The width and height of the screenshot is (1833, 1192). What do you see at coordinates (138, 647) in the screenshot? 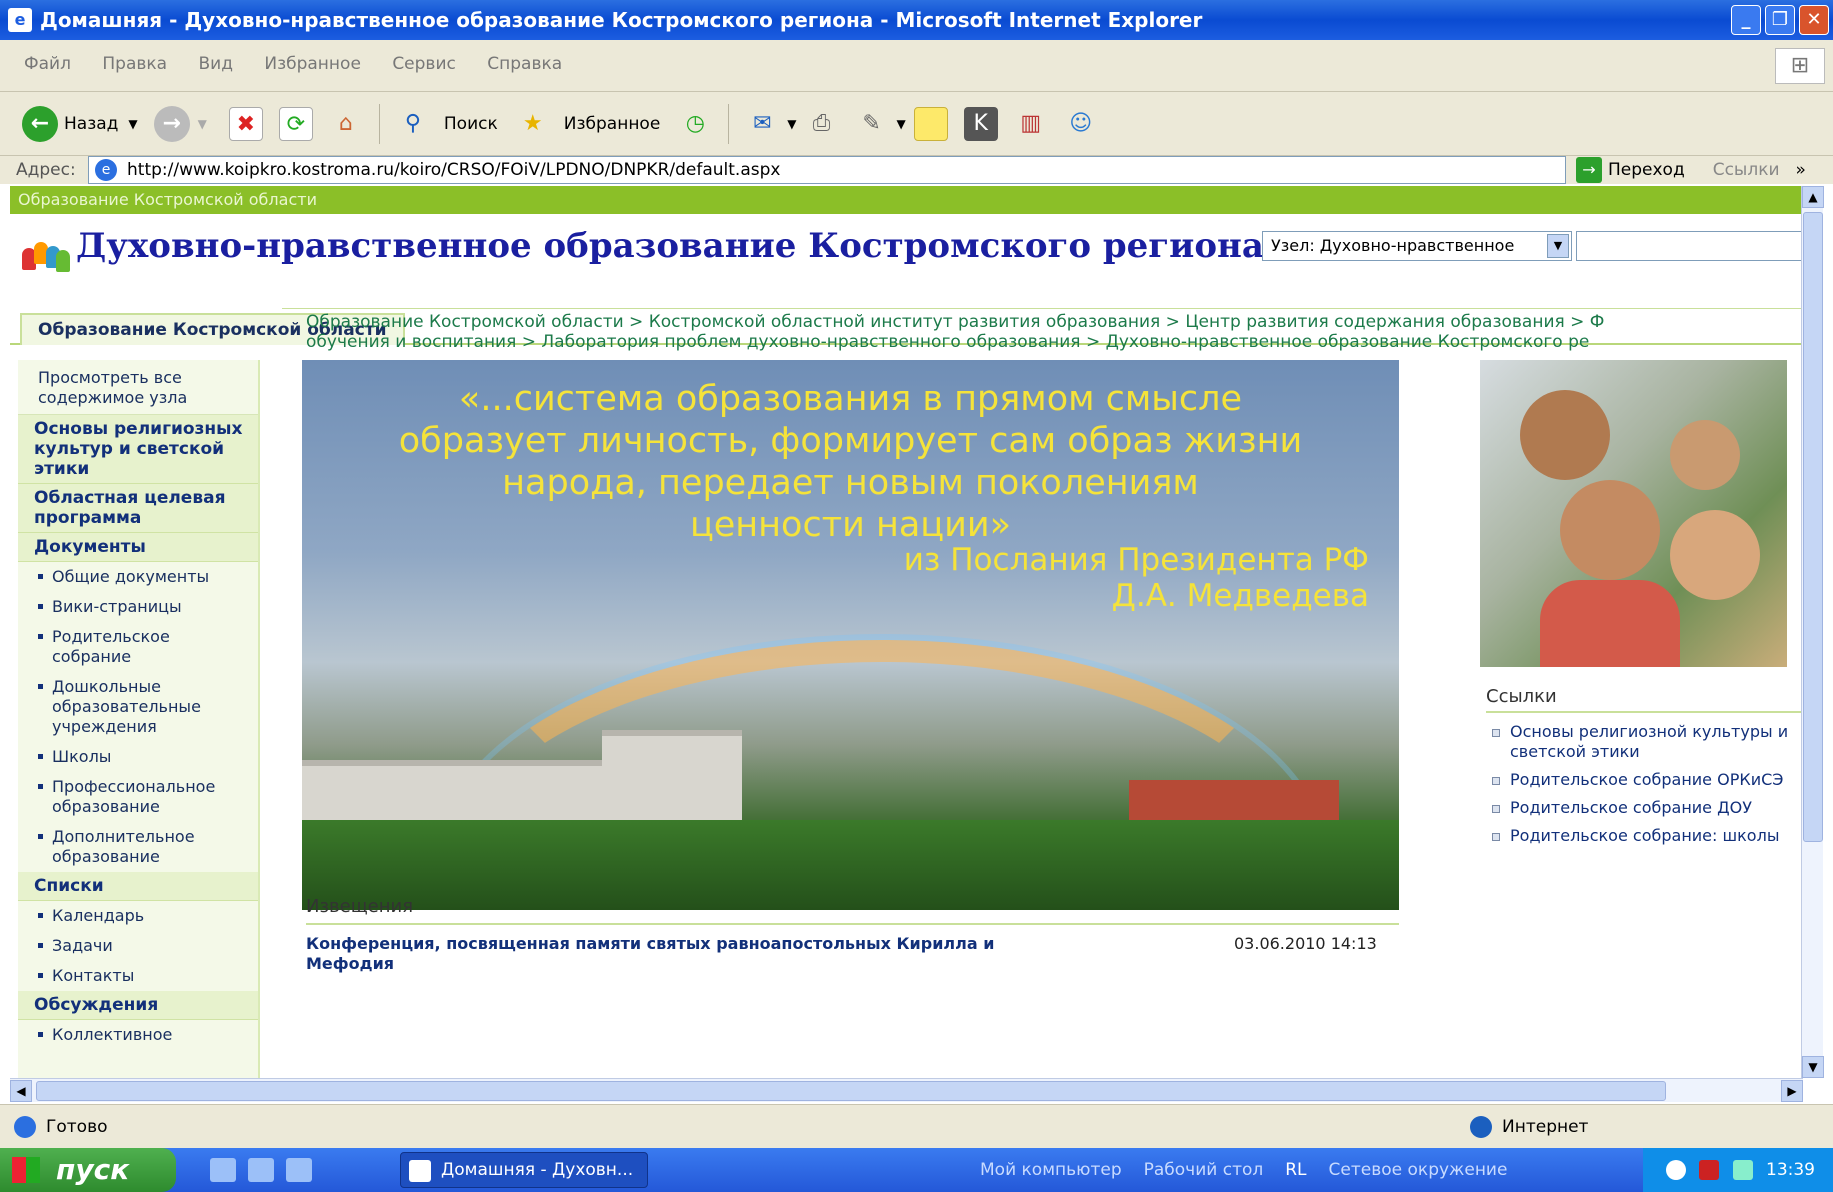
I see `nav-item-parents: Родительское собрание` at bounding box center [138, 647].